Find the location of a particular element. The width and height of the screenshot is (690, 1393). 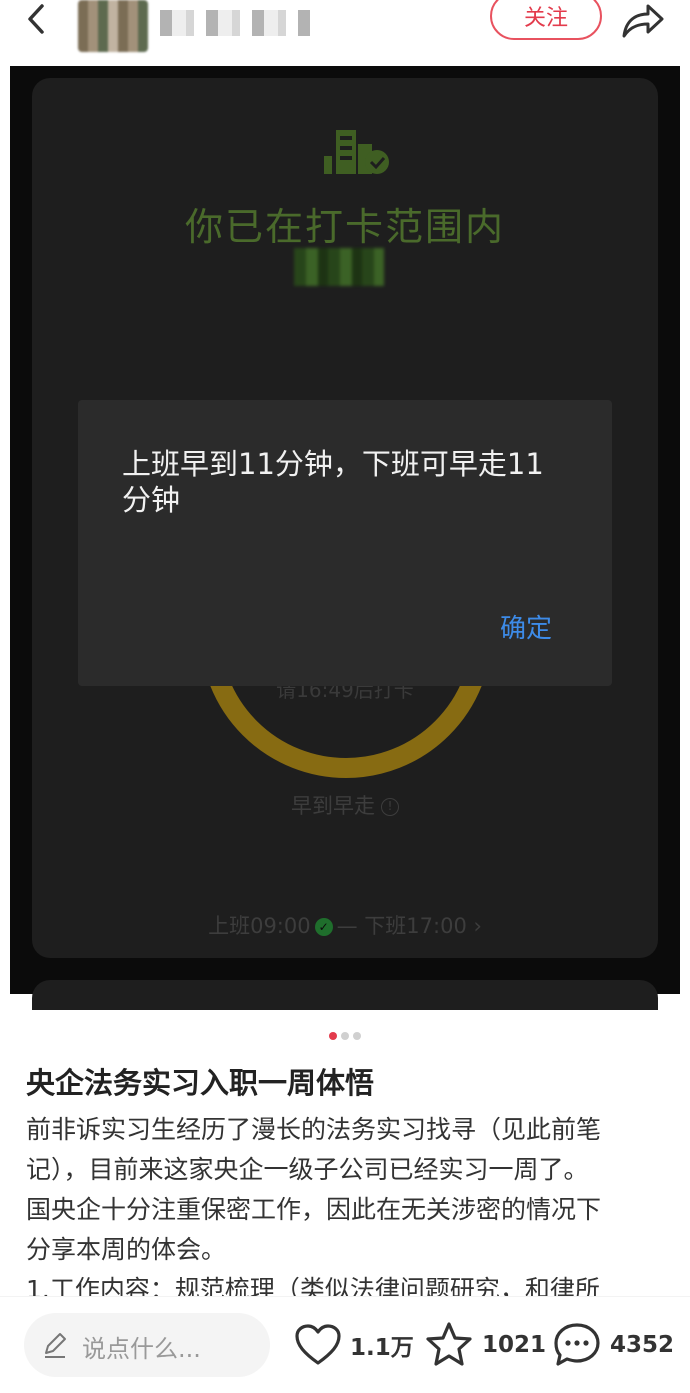

post-line: 分享本周的体会。 is located at coordinates (126, 1249).